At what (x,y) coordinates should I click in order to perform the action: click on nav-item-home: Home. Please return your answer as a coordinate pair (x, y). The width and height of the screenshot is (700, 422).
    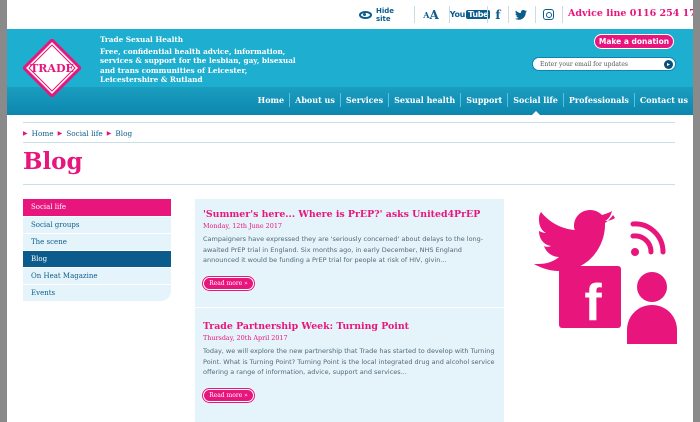
    Looking at the image, I should click on (271, 100).